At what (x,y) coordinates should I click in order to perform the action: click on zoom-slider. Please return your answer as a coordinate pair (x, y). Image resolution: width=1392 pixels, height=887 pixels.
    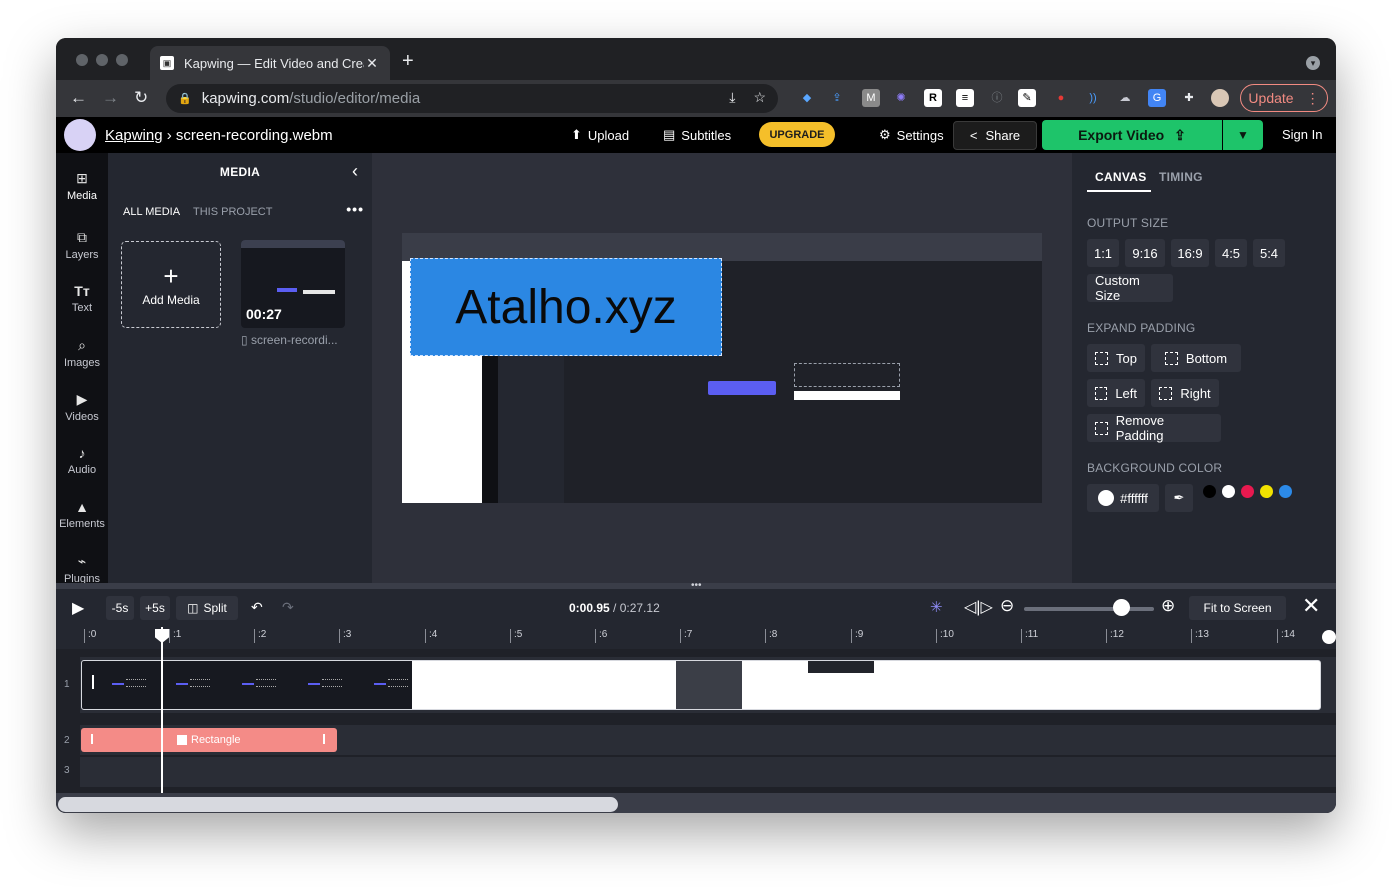
    Looking at the image, I should click on (1089, 609).